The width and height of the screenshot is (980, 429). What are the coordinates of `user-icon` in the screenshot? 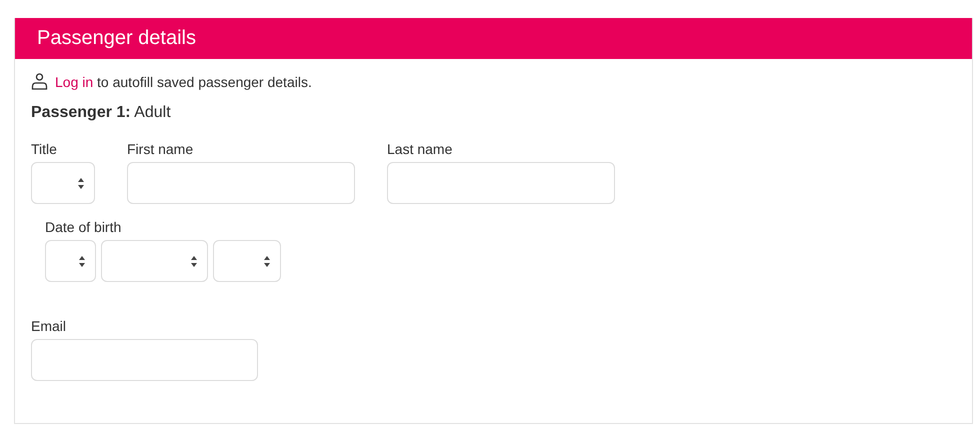 It's located at (39, 81).